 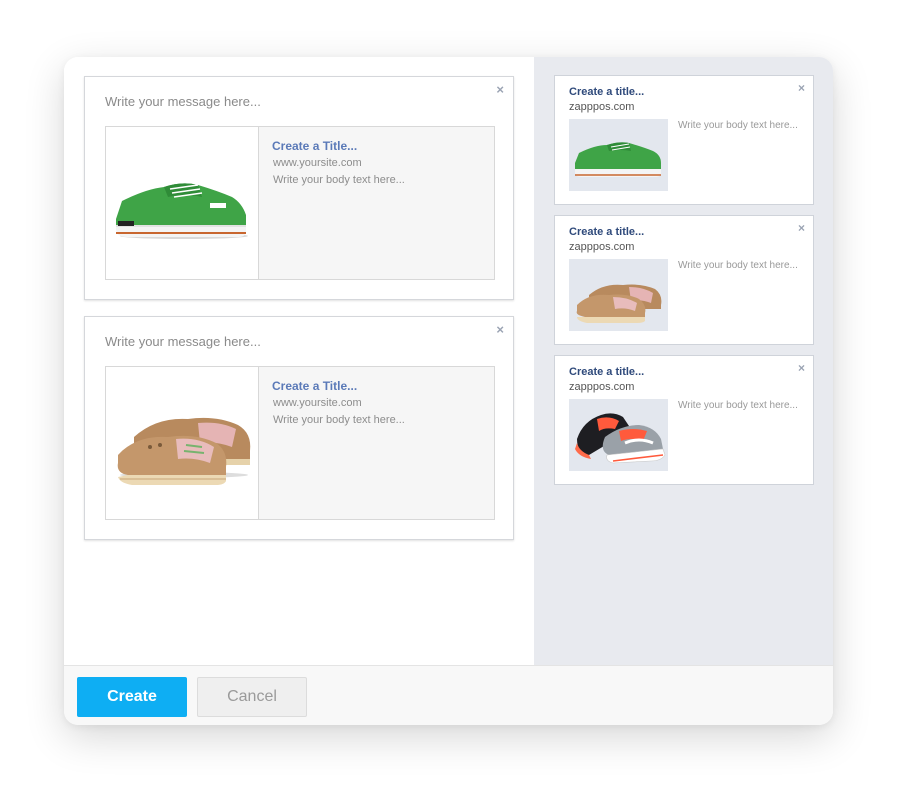 What do you see at coordinates (252, 697) in the screenshot?
I see `cancel-button: Cancel` at bounding box center [252, 697].